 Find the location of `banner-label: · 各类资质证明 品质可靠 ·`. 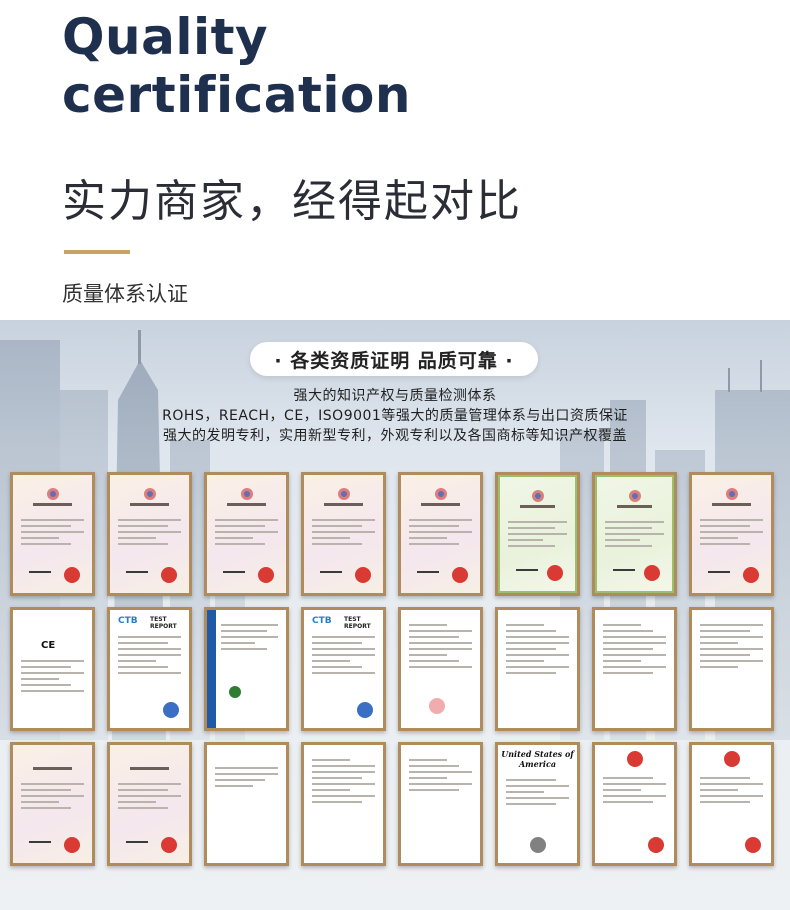

banner-label: · 各类资质证明 品质可靠 · is located at coordinates (394, 360).